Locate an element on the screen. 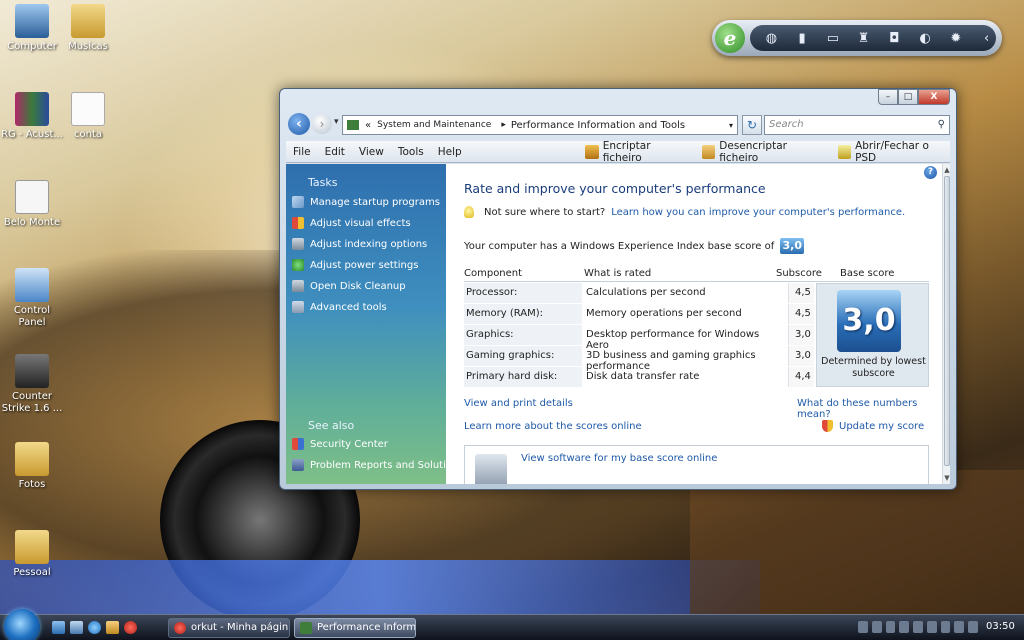  task-disk-cleanup: Open Disk Cleanup is located at coordinates (349, 286).